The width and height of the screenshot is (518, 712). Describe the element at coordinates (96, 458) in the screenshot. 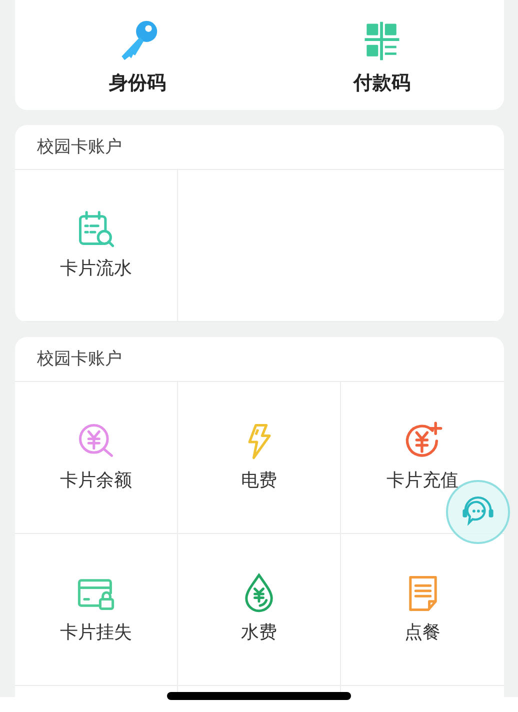

I see `menu-item: 卡片余额` at that location.